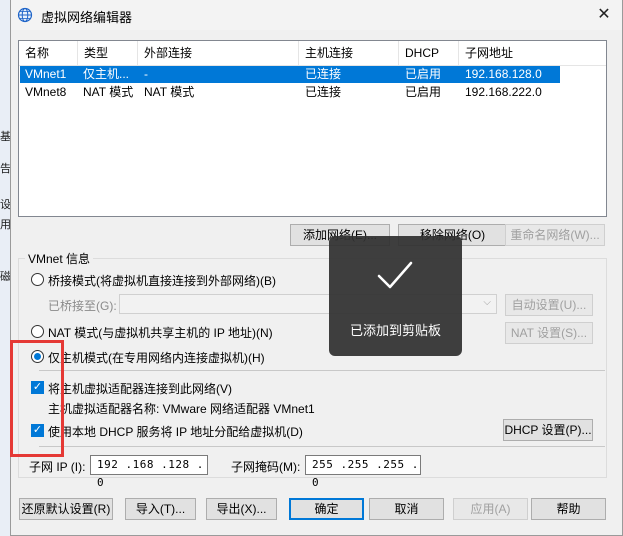 Image resolution: width=623 pixels, height=536 pixels. What do you see at coordinates (46, 92) in the screenshot?
I see `cell-name: VMnet8` at bounding box center [46, 92].